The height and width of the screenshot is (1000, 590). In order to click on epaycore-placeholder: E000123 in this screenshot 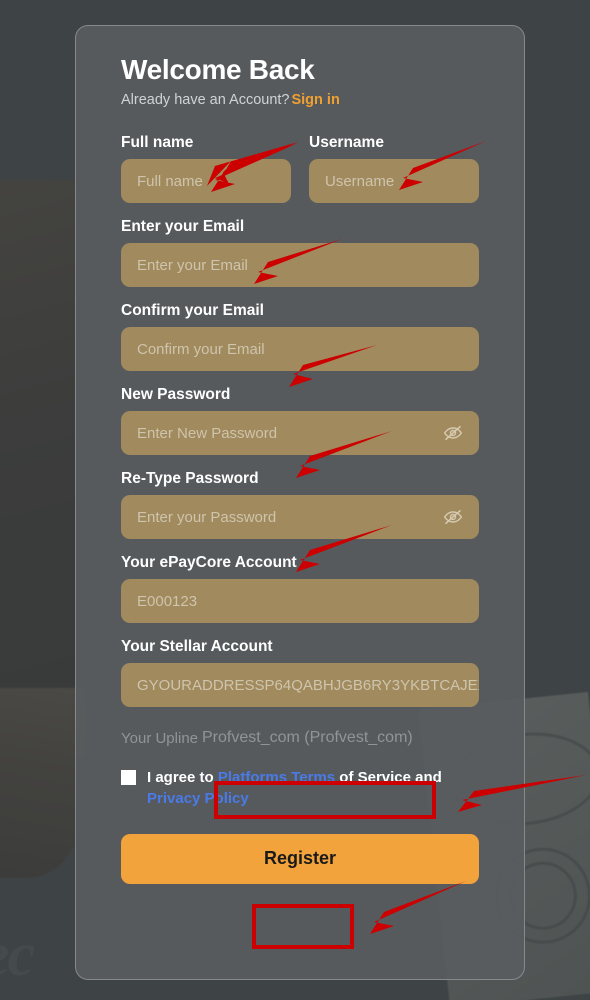, I will do `click(167, 601)`.